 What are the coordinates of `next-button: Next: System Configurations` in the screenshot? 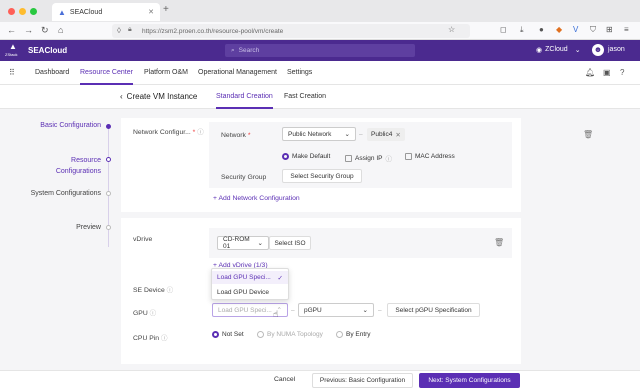 It's located at (469, 380).